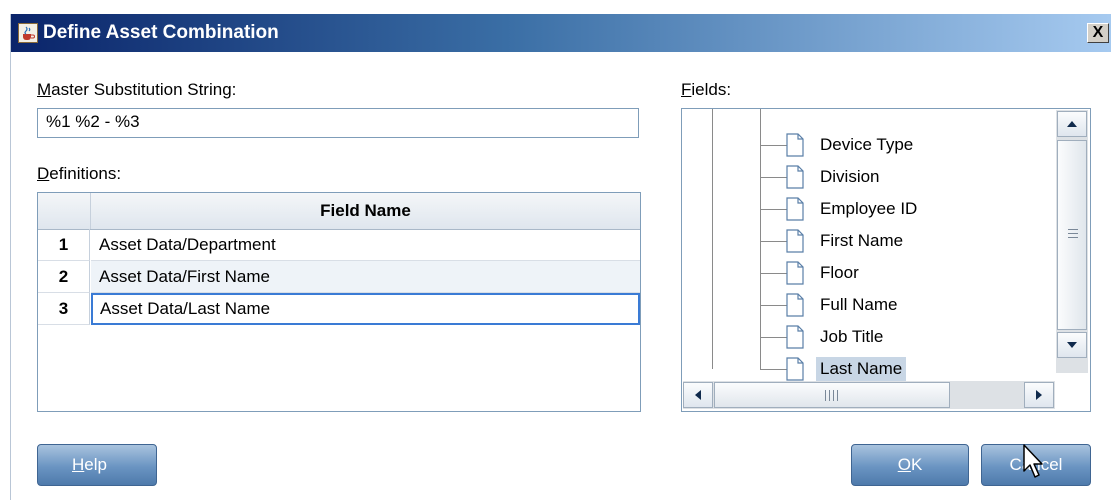 Image resolution: width=1112 pixels, height=501 pixels. What do you see at coordinates (44, 89) in the screenshot?
I see `master-label-mnemonic: M` at bounding box center [44, 89].